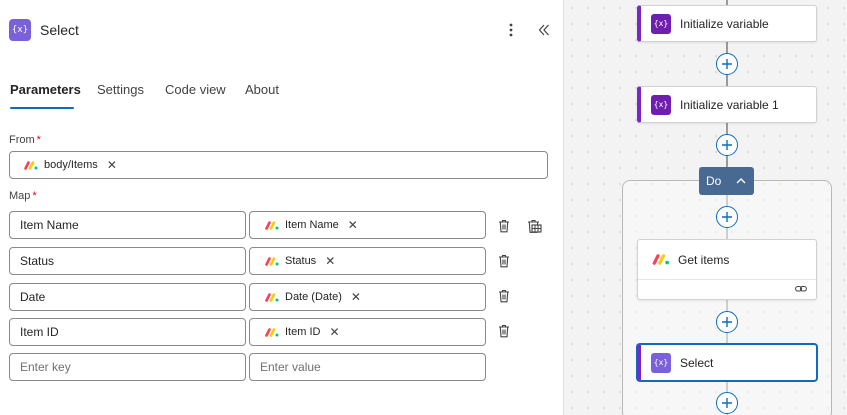 This screenshot has height=415, width=847. Describe the element at coordinates (127, 332) in the screenshot. I see `map-key-input: Item ID` at that location.